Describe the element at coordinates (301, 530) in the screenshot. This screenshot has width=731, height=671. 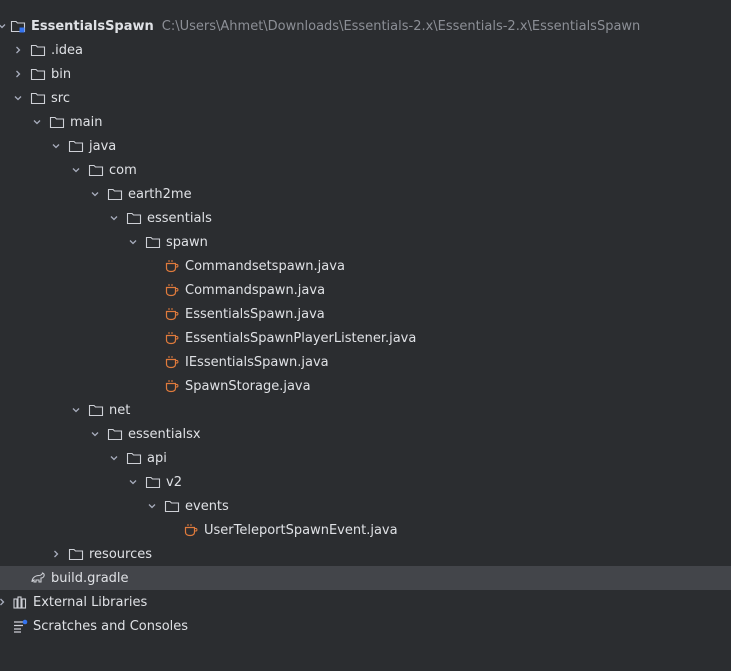
I see `tree-item-label: UserTeleportSpawnEvent.java` at that location.